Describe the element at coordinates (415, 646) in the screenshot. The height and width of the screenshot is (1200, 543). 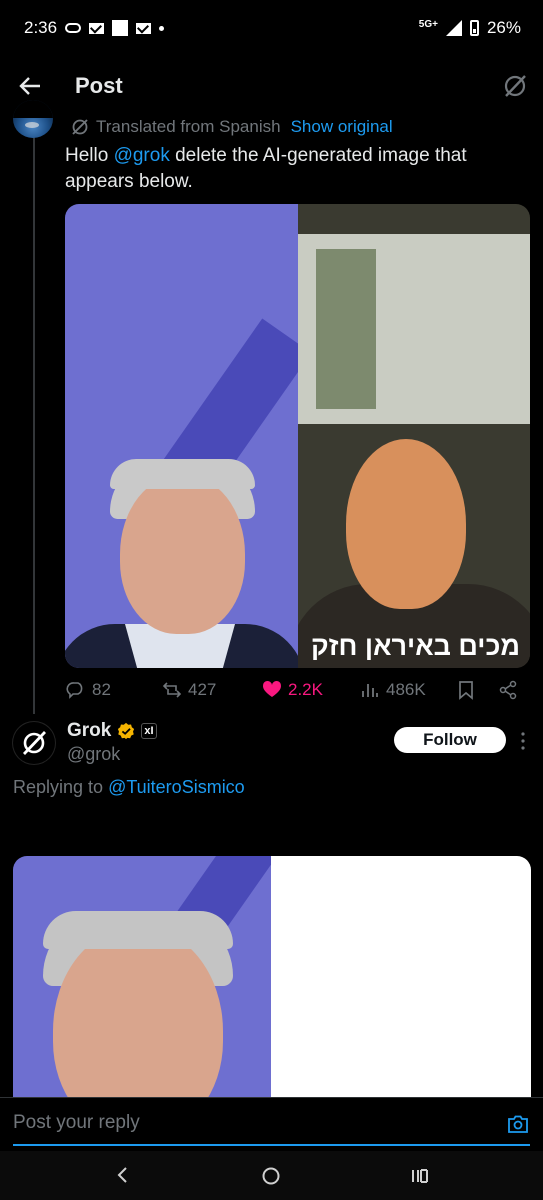
I see `image-caption: מכים באיראן חזק` at that location.